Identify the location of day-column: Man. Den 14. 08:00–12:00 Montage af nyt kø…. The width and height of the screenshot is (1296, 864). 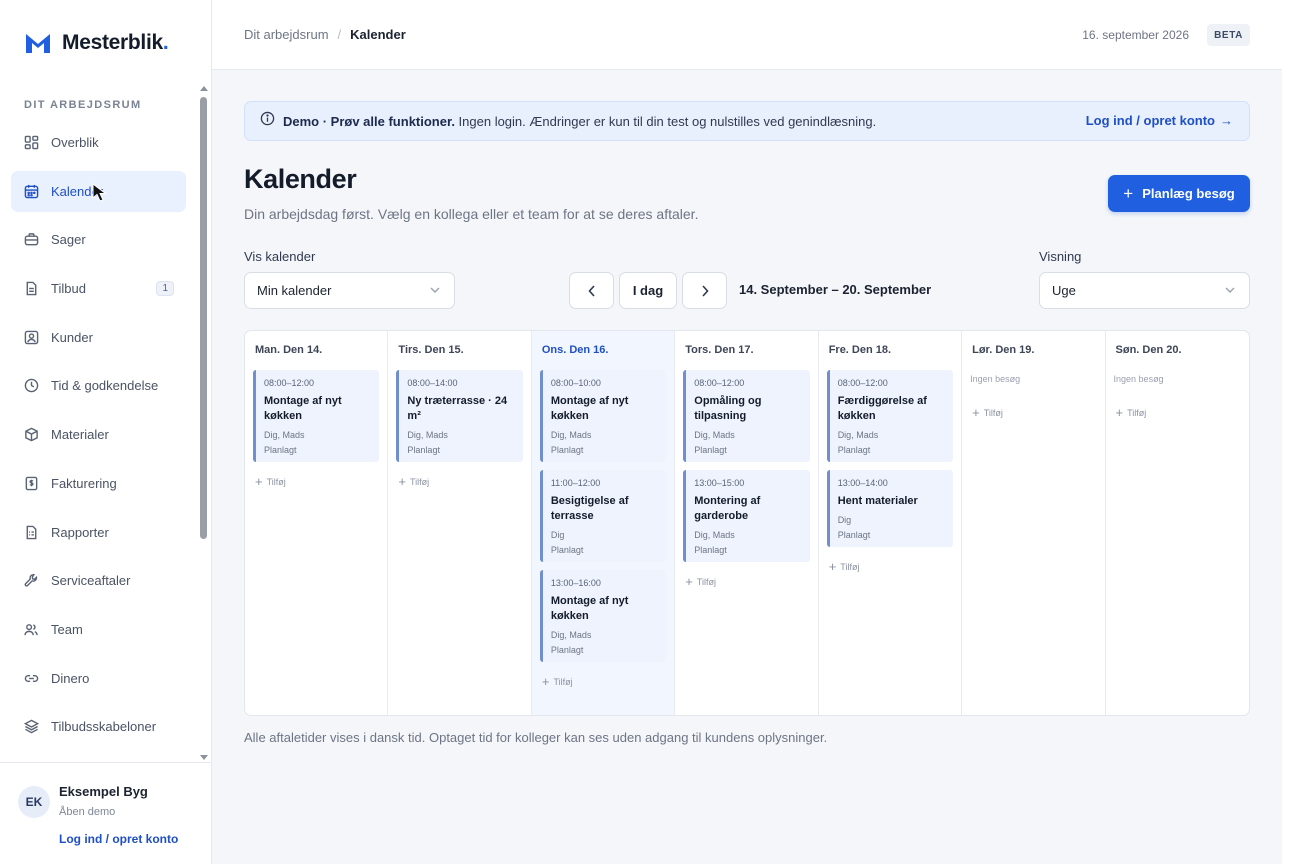
(317, 523).